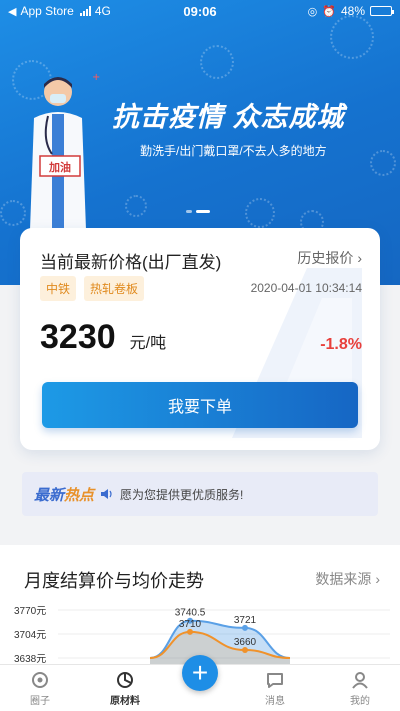  What do you see at coordinates (325, 258) in the screenshot?
I see `history-price-label: 历史报价` at bounding box center [325, 258].